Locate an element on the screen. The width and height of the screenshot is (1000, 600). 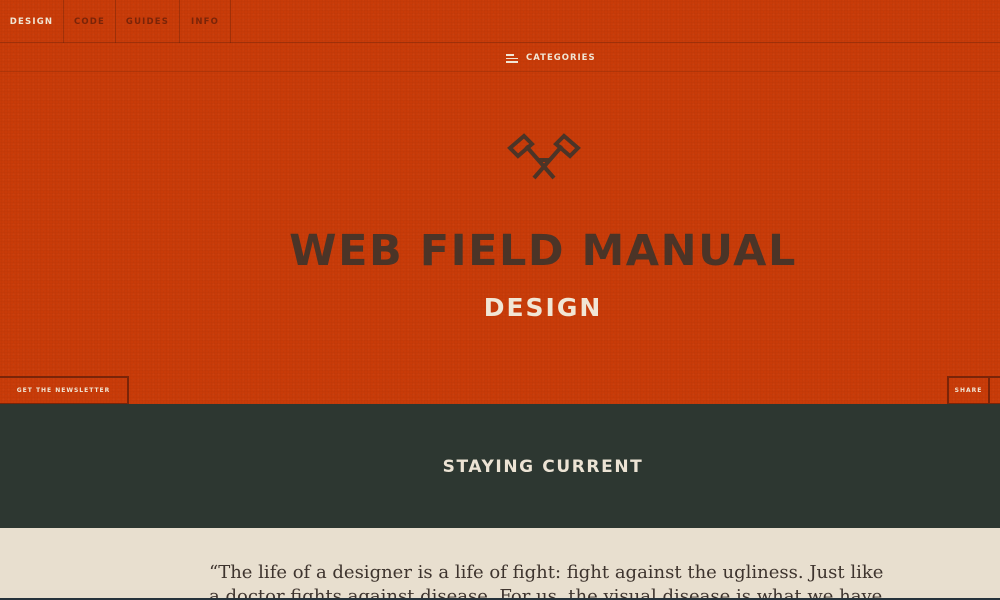
nav-tab-code: CODE is located at coordinates (90, 21).